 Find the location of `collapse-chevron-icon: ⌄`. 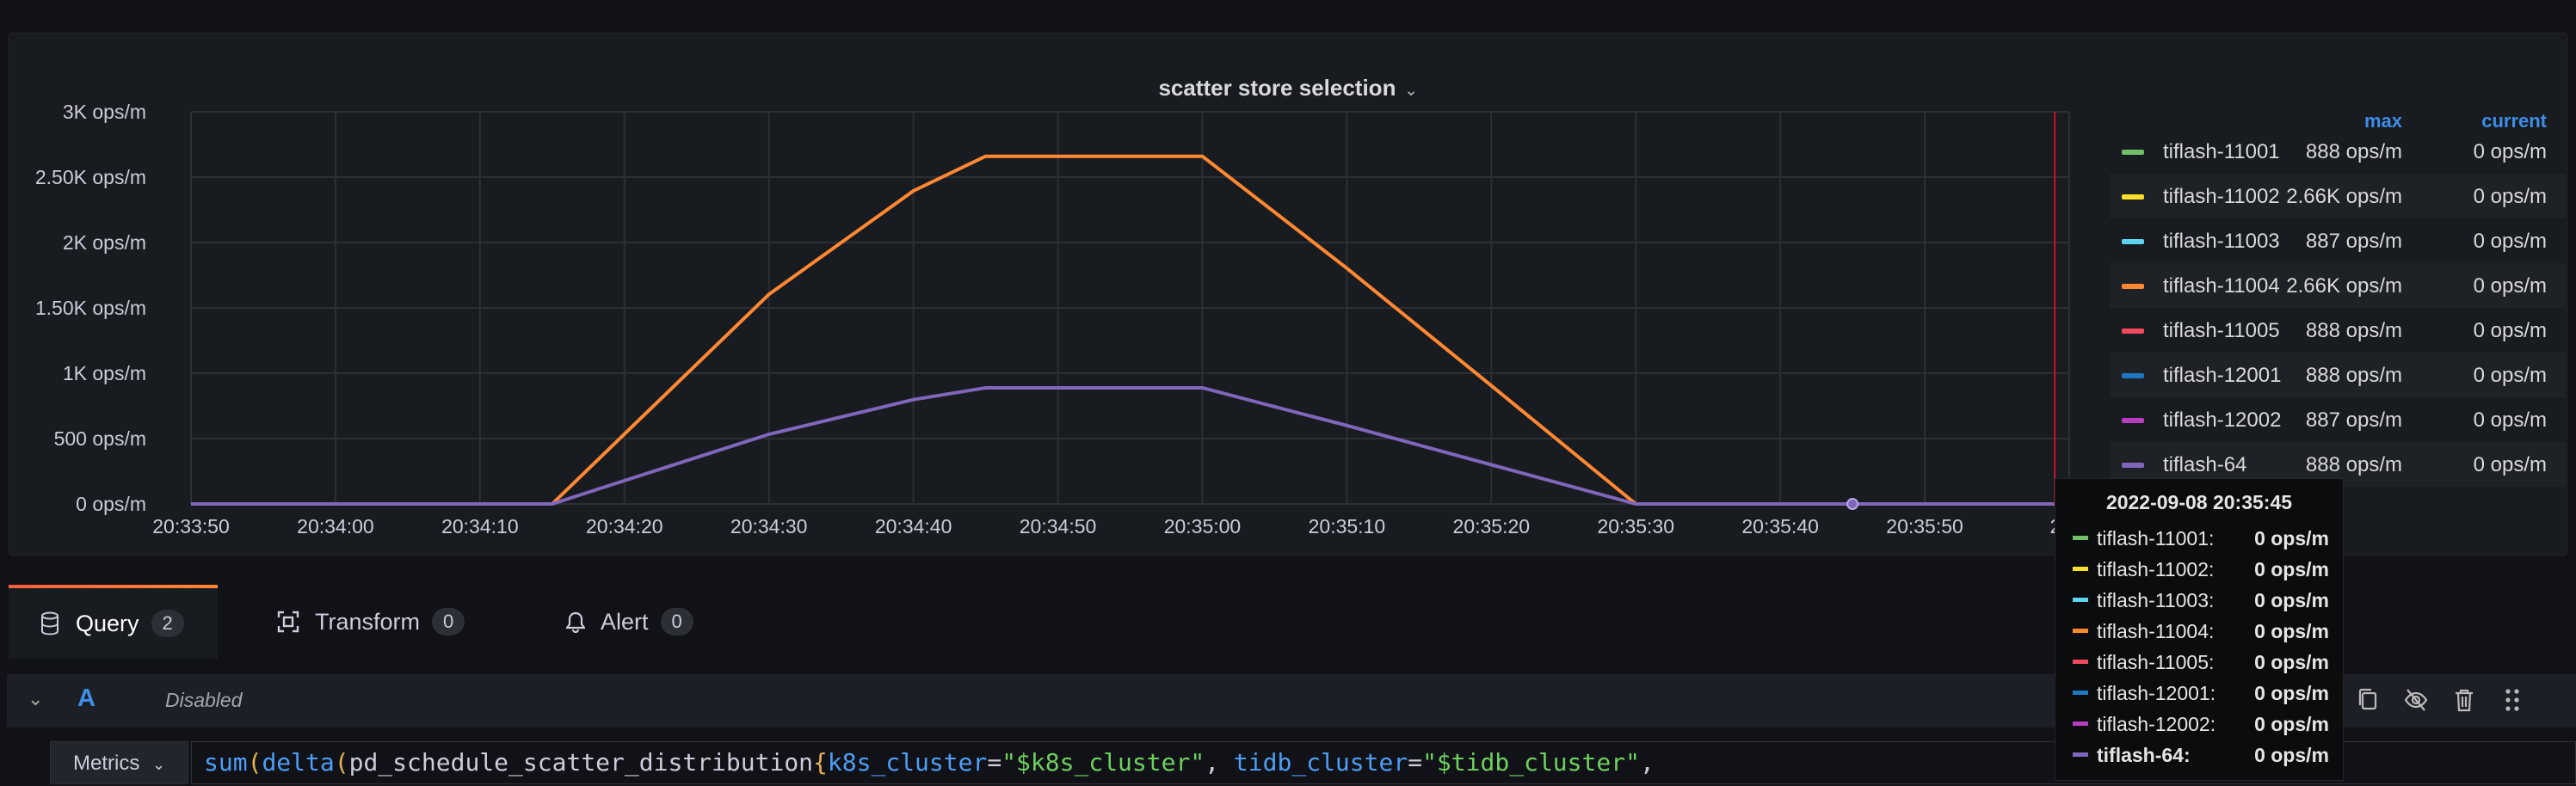

collapse-chevron-icon: ⌄ is located at coordinates (35, 699).